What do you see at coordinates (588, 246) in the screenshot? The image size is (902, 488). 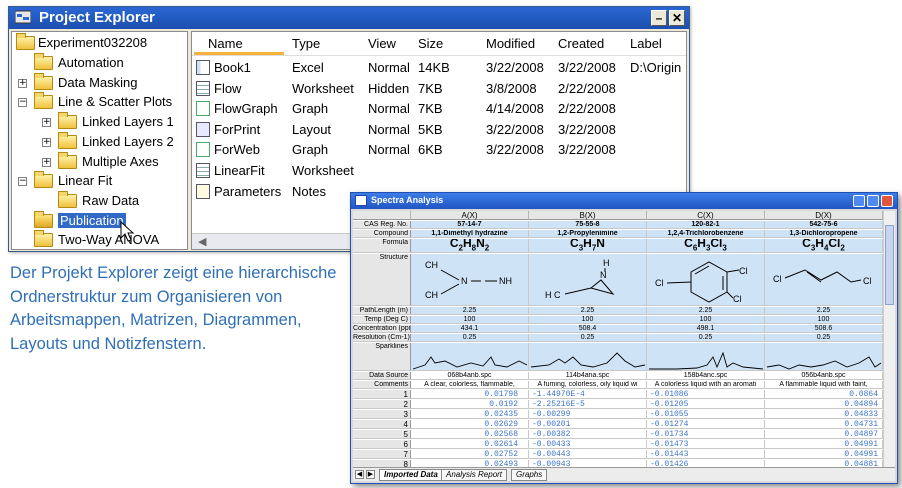 I see `formula-cell: C3H7N` at bounding box center [588, 246].